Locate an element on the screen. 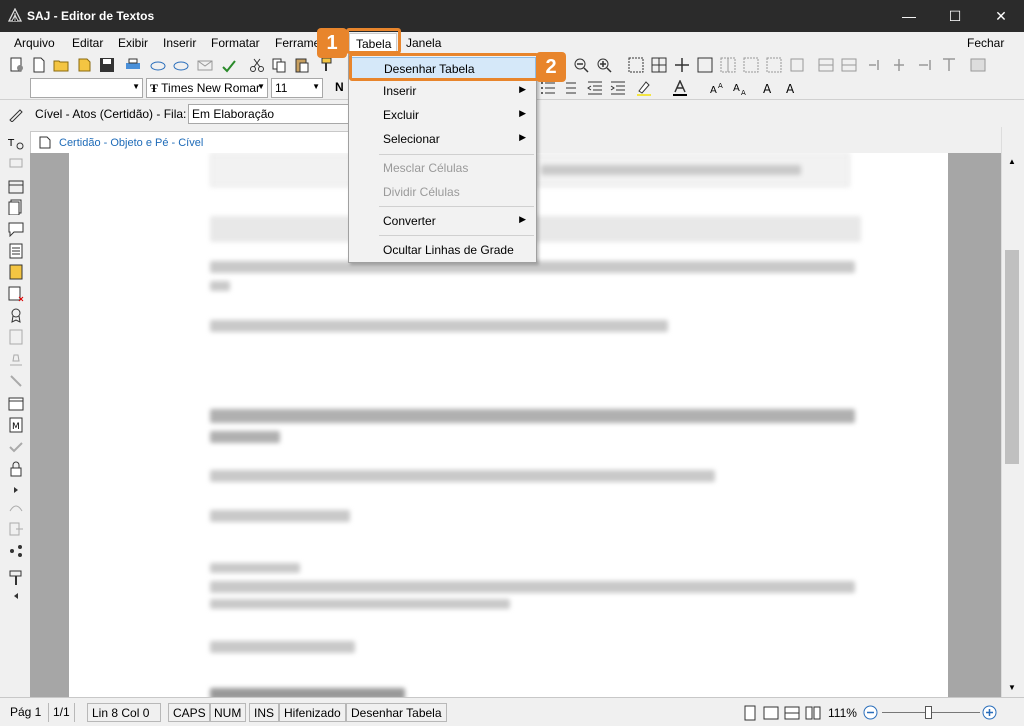 The height and width of the screenshot is (726, 1024). email-icon is located at coordinates (205, 65).